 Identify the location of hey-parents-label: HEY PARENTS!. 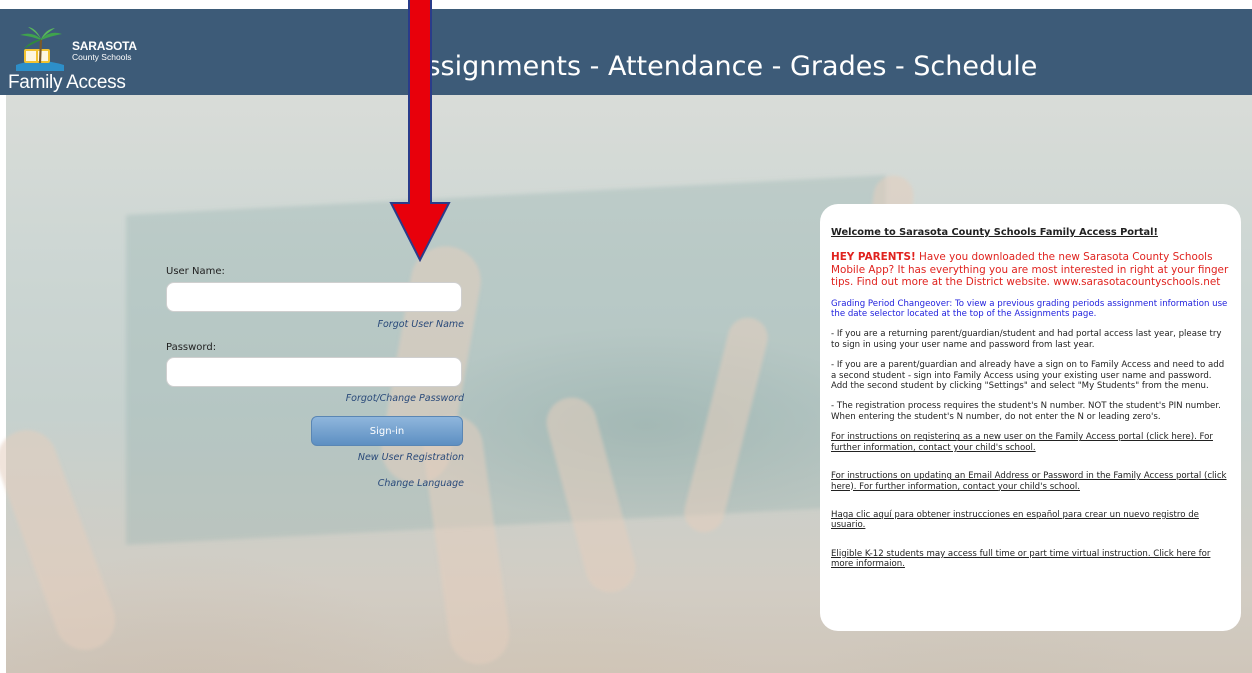
(873, 257).